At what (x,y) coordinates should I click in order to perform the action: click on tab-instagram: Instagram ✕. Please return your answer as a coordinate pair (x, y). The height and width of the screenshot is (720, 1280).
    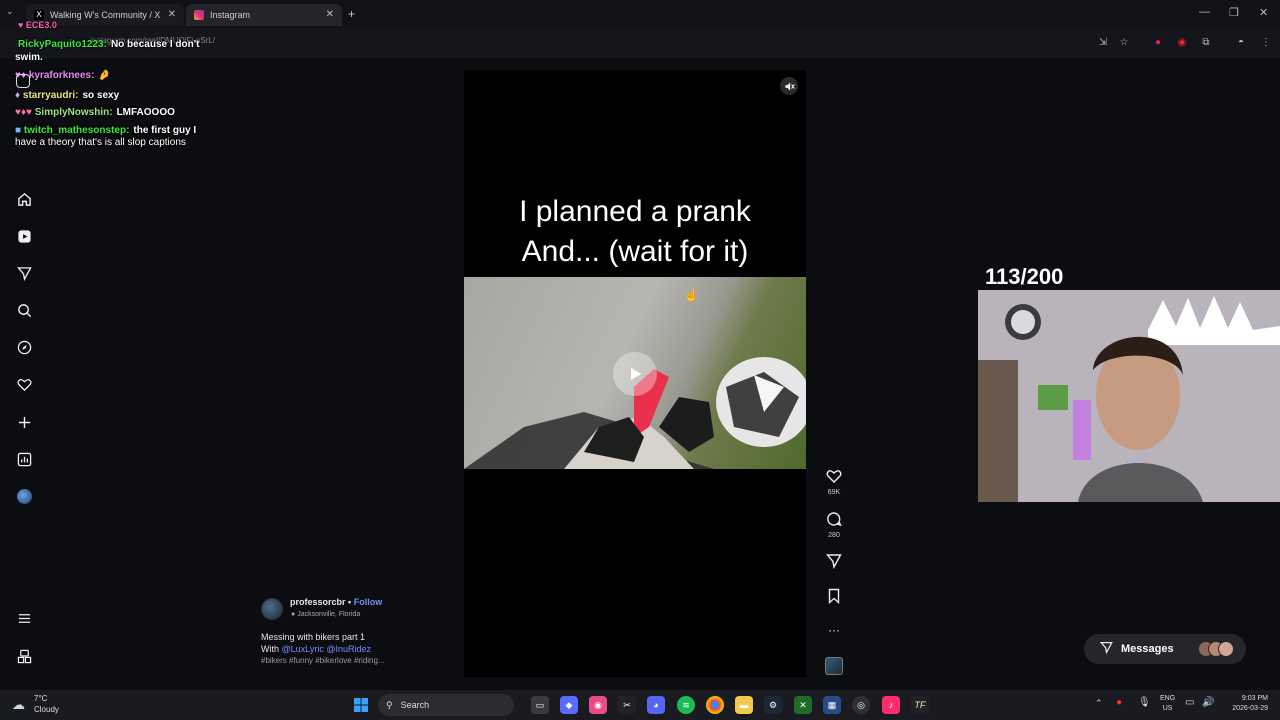
    Looking at the image, I should click on (264, 15).